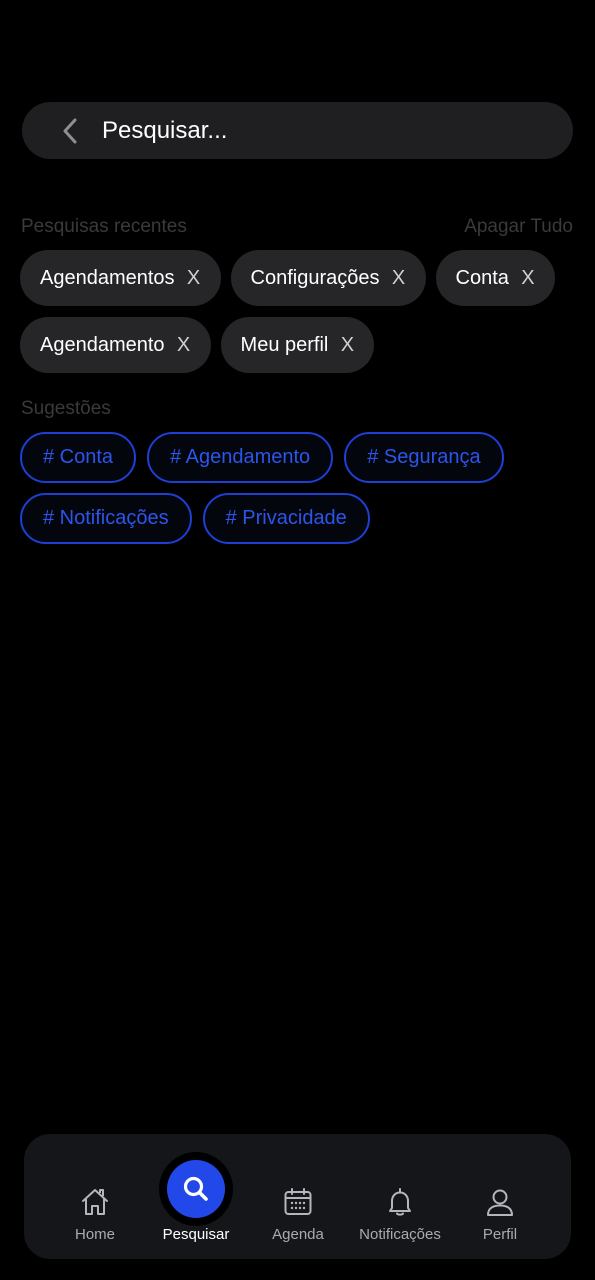  I want to click on suggestion-tag: # Segurança, so click(424, 457).